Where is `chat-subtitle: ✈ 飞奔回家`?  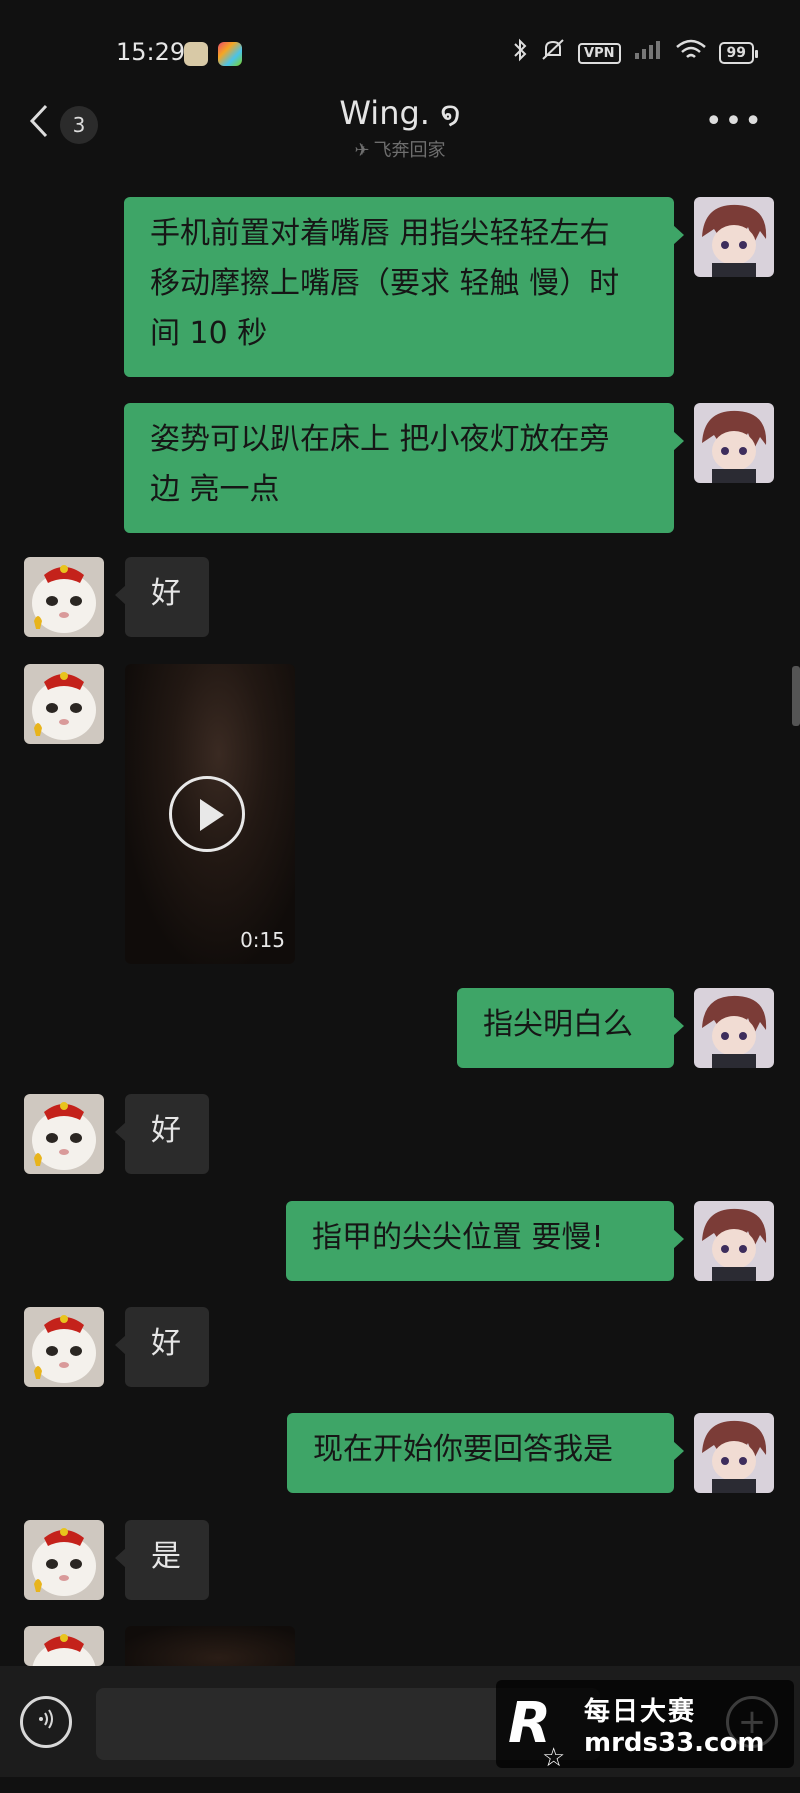
chat-subtitle: ✈ 飞奔回家 is located at coordinates (400, 149).